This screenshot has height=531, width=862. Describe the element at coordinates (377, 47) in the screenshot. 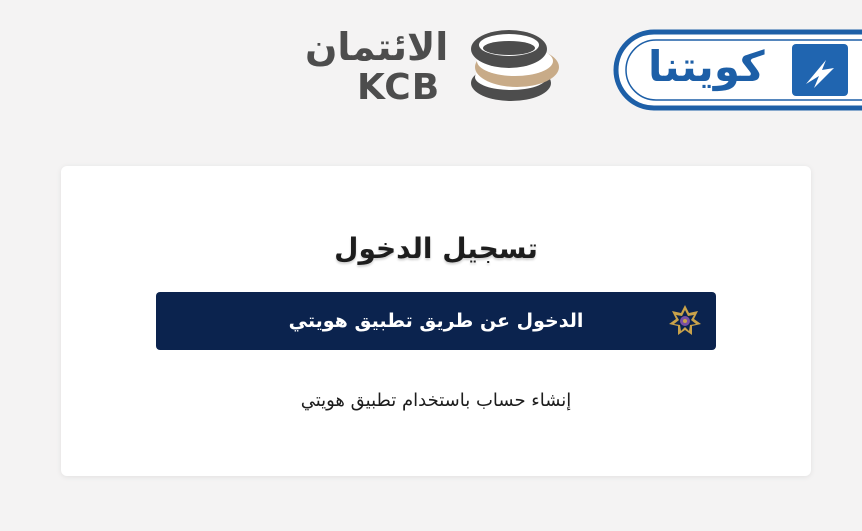

I see `kcb-arabic-name: الائتمان` at that location.